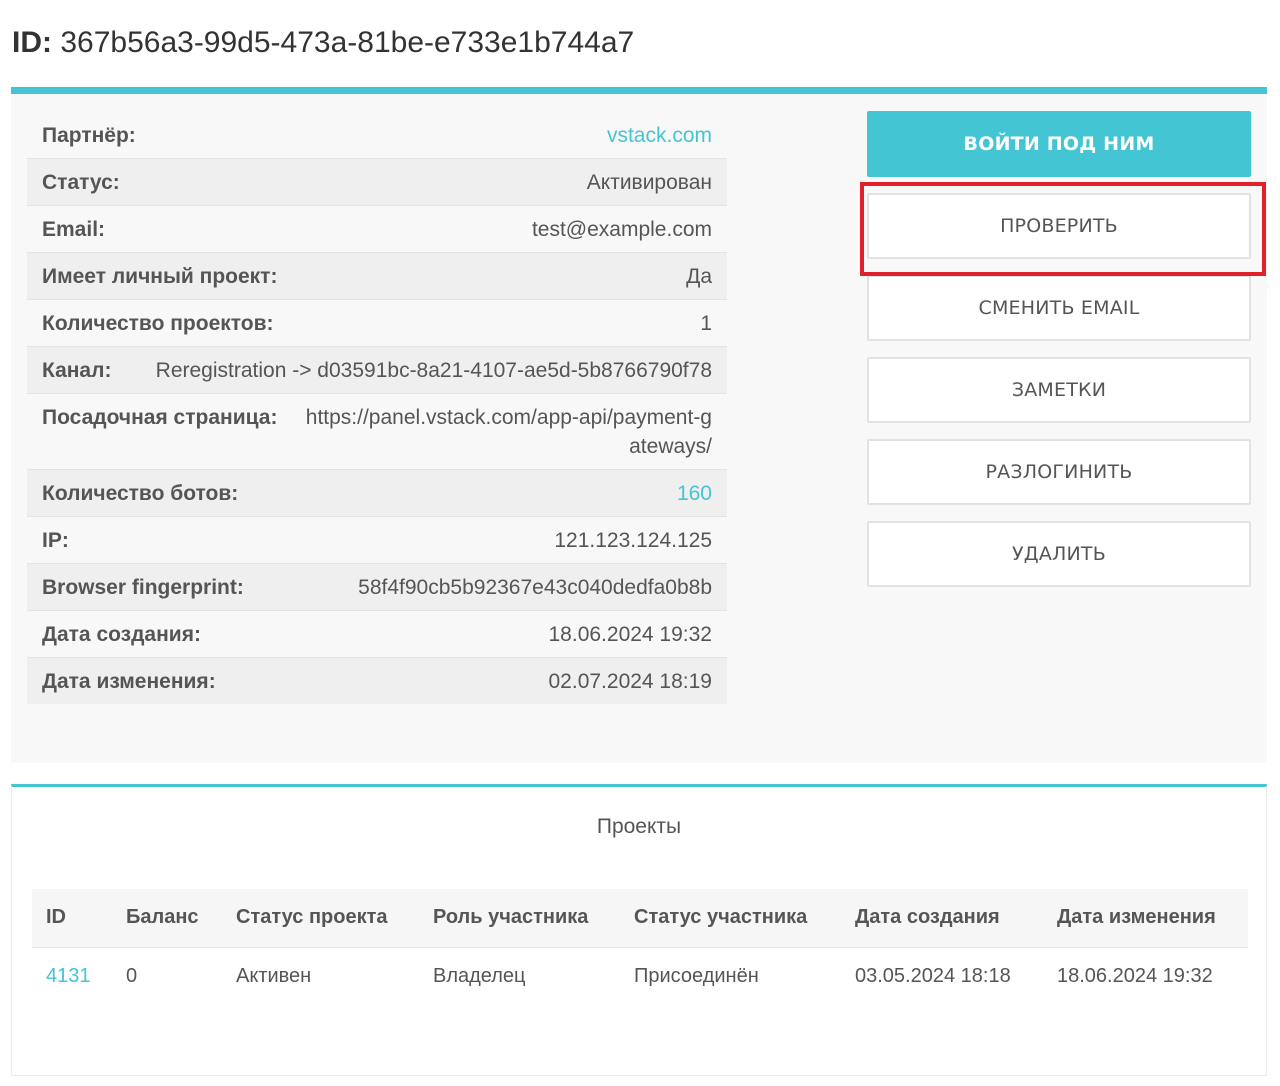  Describe the element at coordinates (479, 975) in the screenshot. I see `member-role: Владелец` at that location.